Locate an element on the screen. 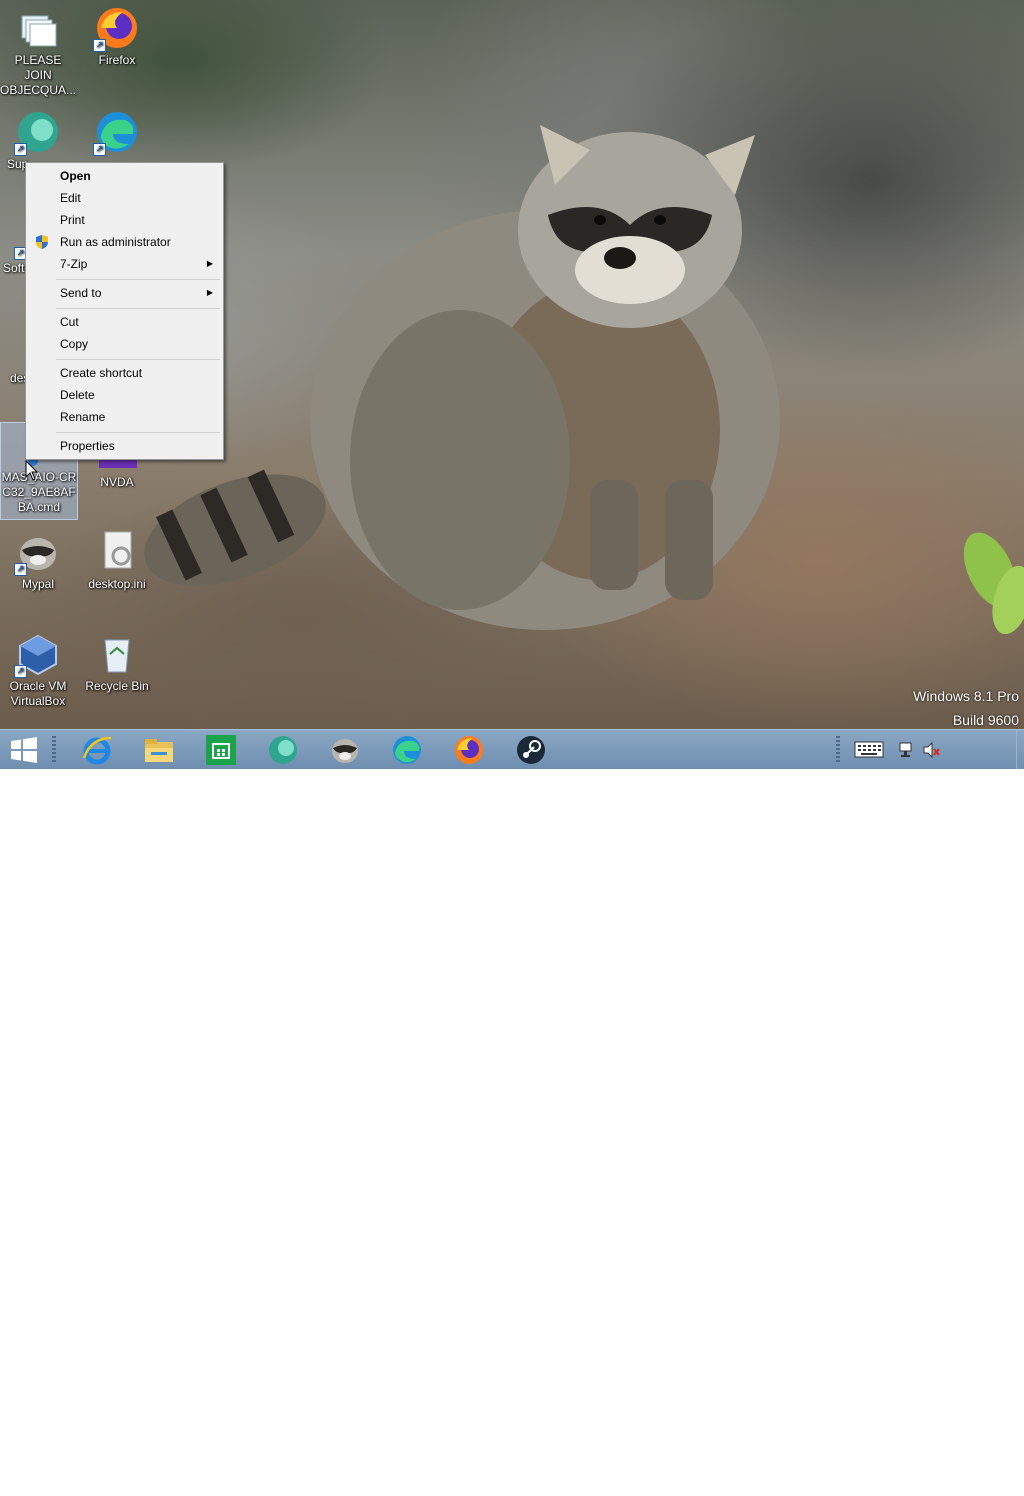 The width and height of the screenshot is (1024, 1496). menu-item-7zip-label: 7-Zip is located at coordinates (74, 264).